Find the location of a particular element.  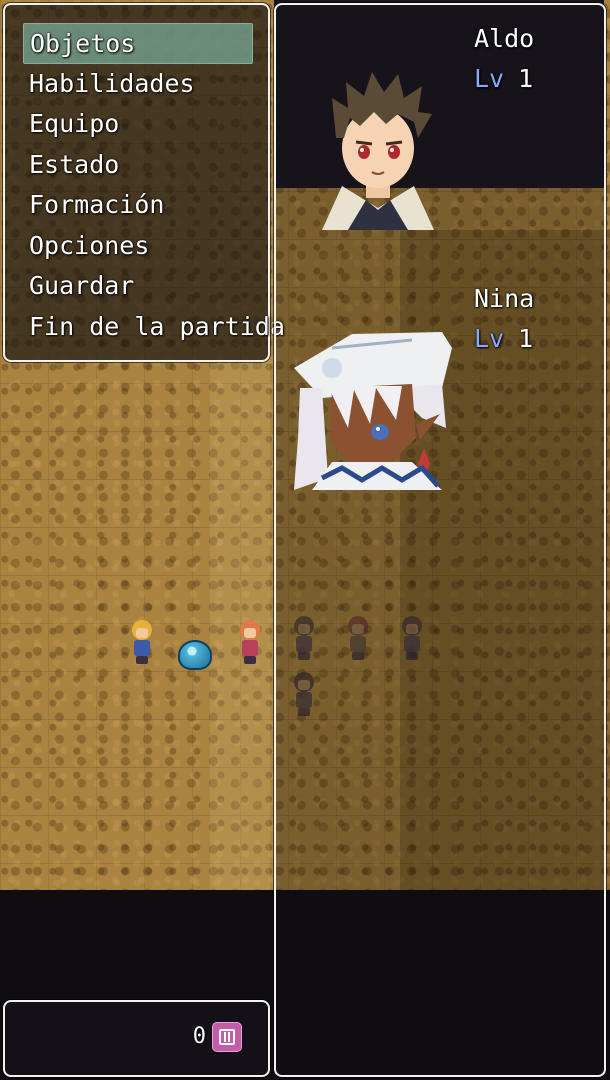

slime-sprite is located at coordinates (195, 655).